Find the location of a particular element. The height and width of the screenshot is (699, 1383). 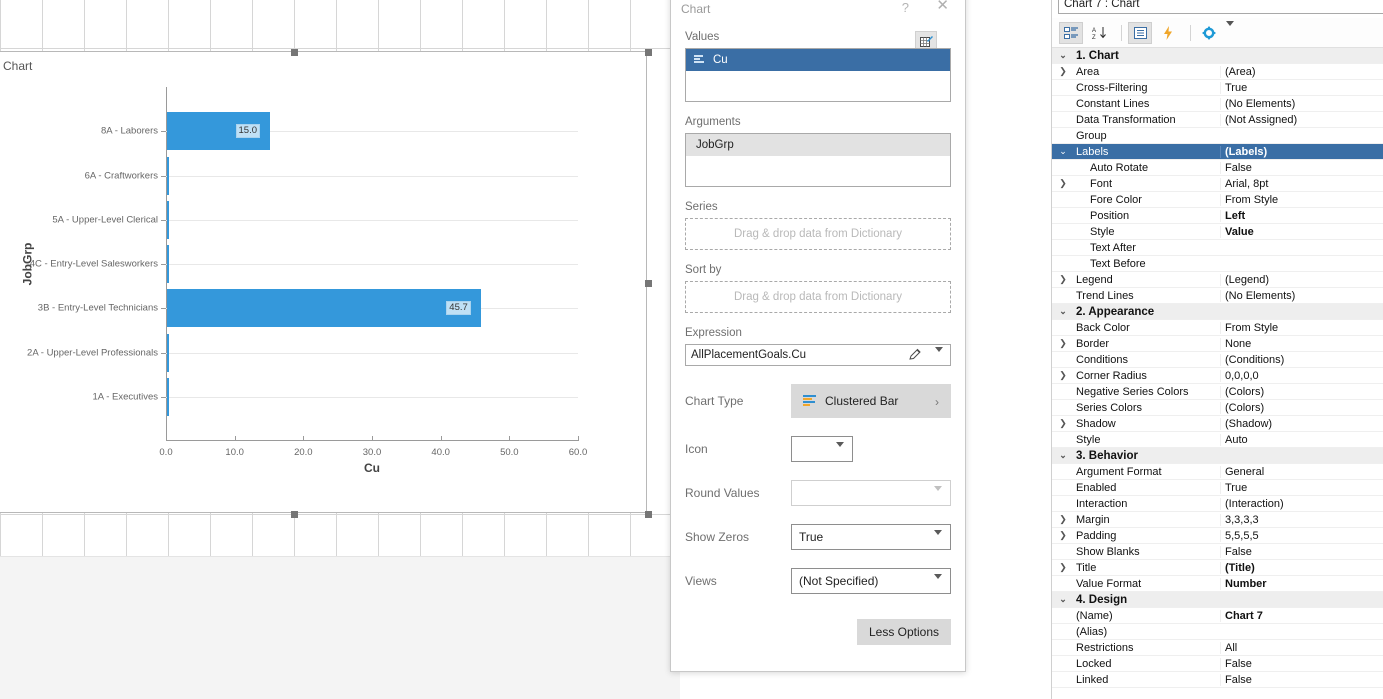

property-row: ❯ Area (Area) is located at coordinates (1217, 72).